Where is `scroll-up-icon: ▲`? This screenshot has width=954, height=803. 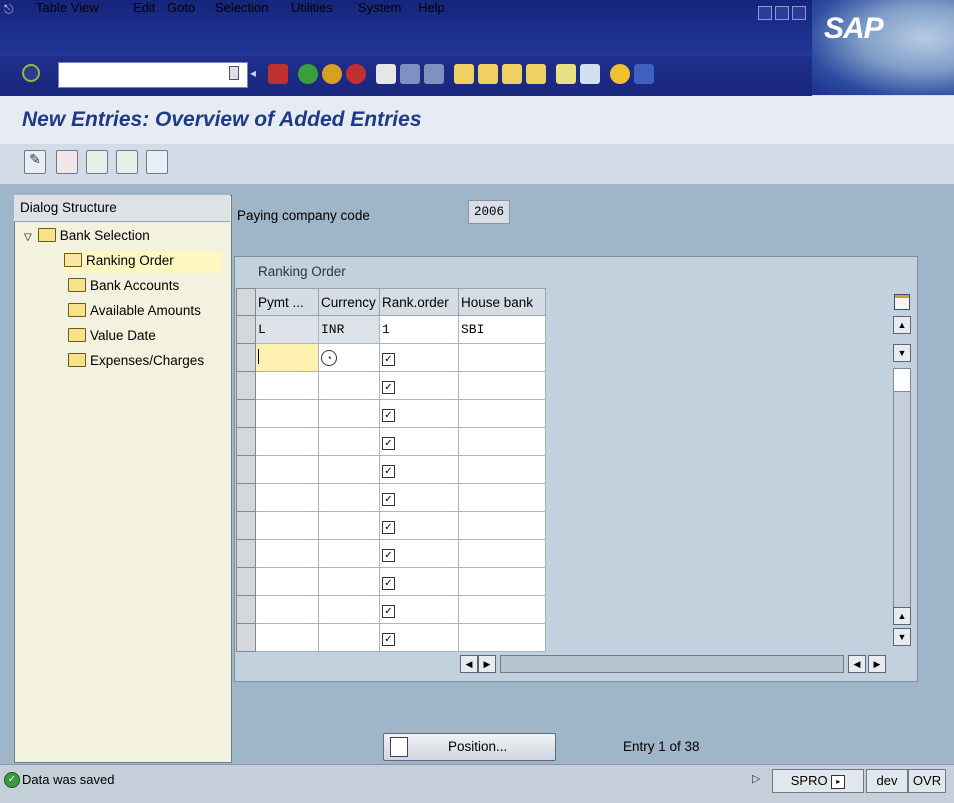
scroll-up-icon: ▲ is located at coordinates (902, 325).